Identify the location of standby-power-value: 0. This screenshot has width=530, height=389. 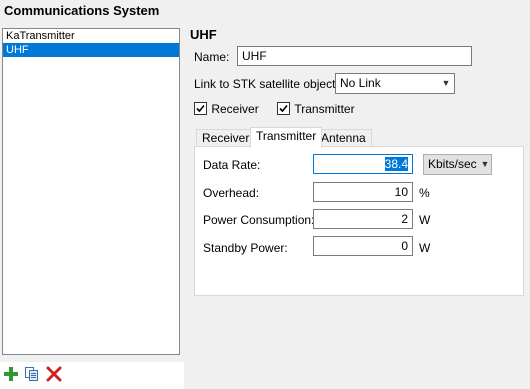
(404, 246).